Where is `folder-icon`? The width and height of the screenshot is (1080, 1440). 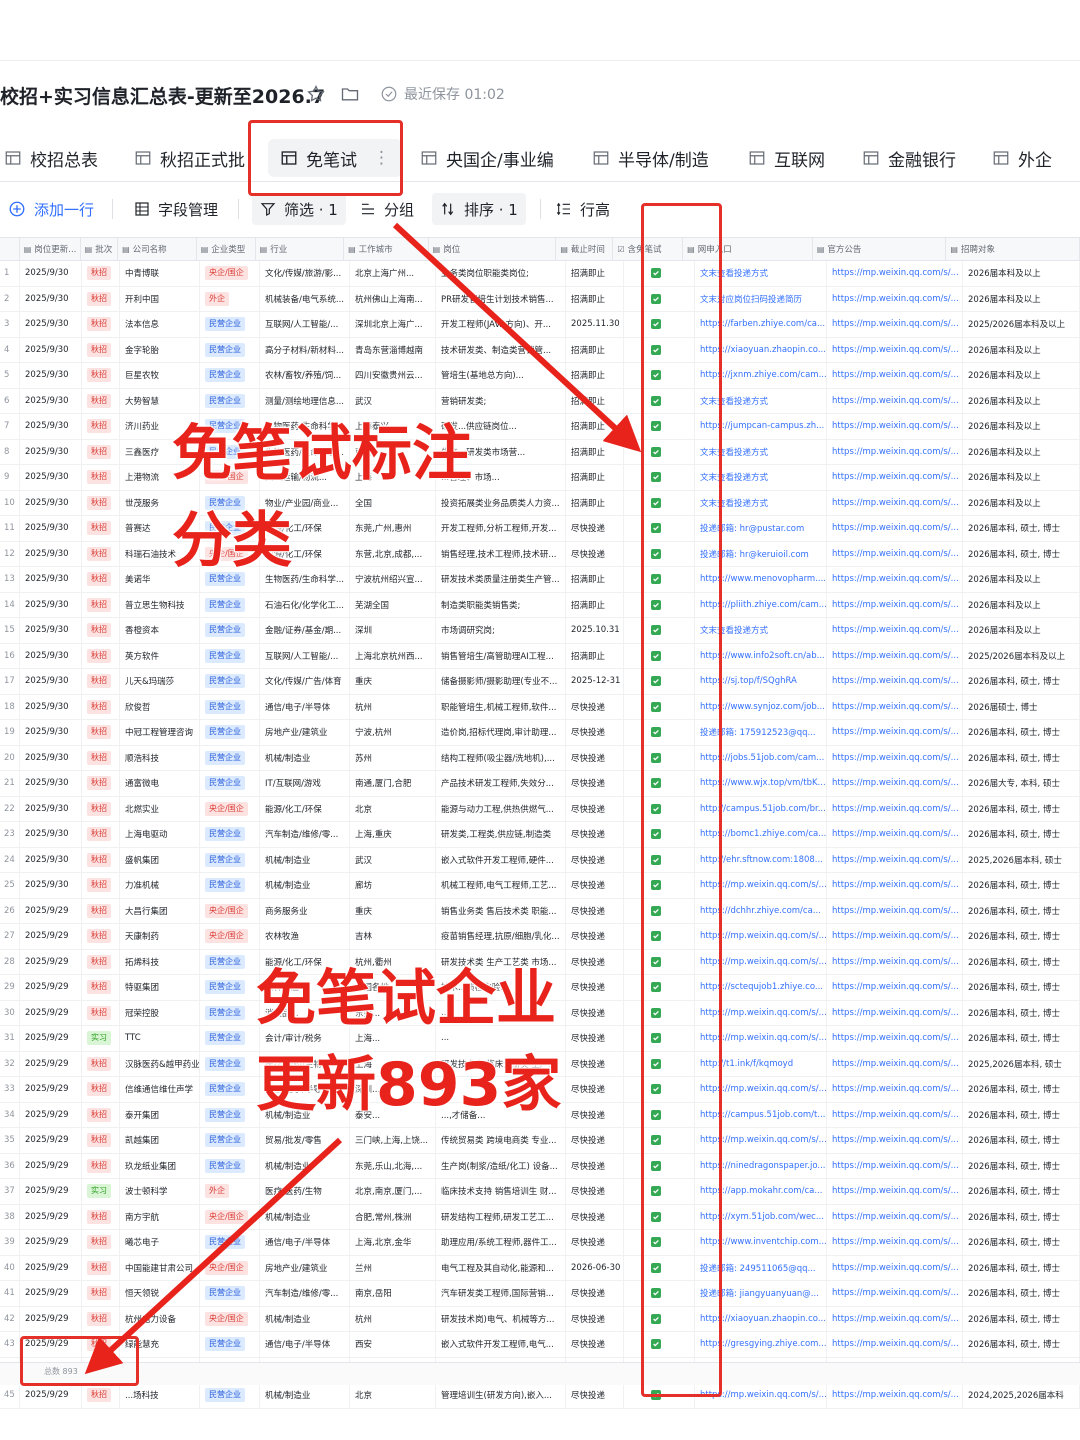
folder-icon is located at coordinates (350, 94).